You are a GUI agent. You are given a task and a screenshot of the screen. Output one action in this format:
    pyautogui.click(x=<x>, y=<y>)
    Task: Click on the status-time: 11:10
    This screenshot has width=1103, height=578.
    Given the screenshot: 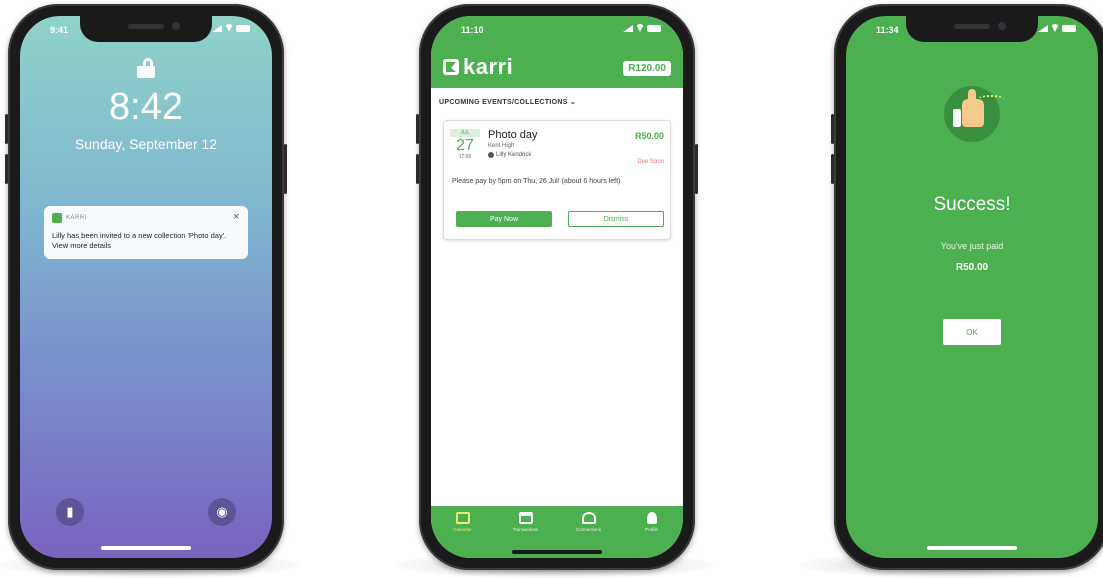 What is the action you would take?
    pyautogui.click(x=472, y=30)
    